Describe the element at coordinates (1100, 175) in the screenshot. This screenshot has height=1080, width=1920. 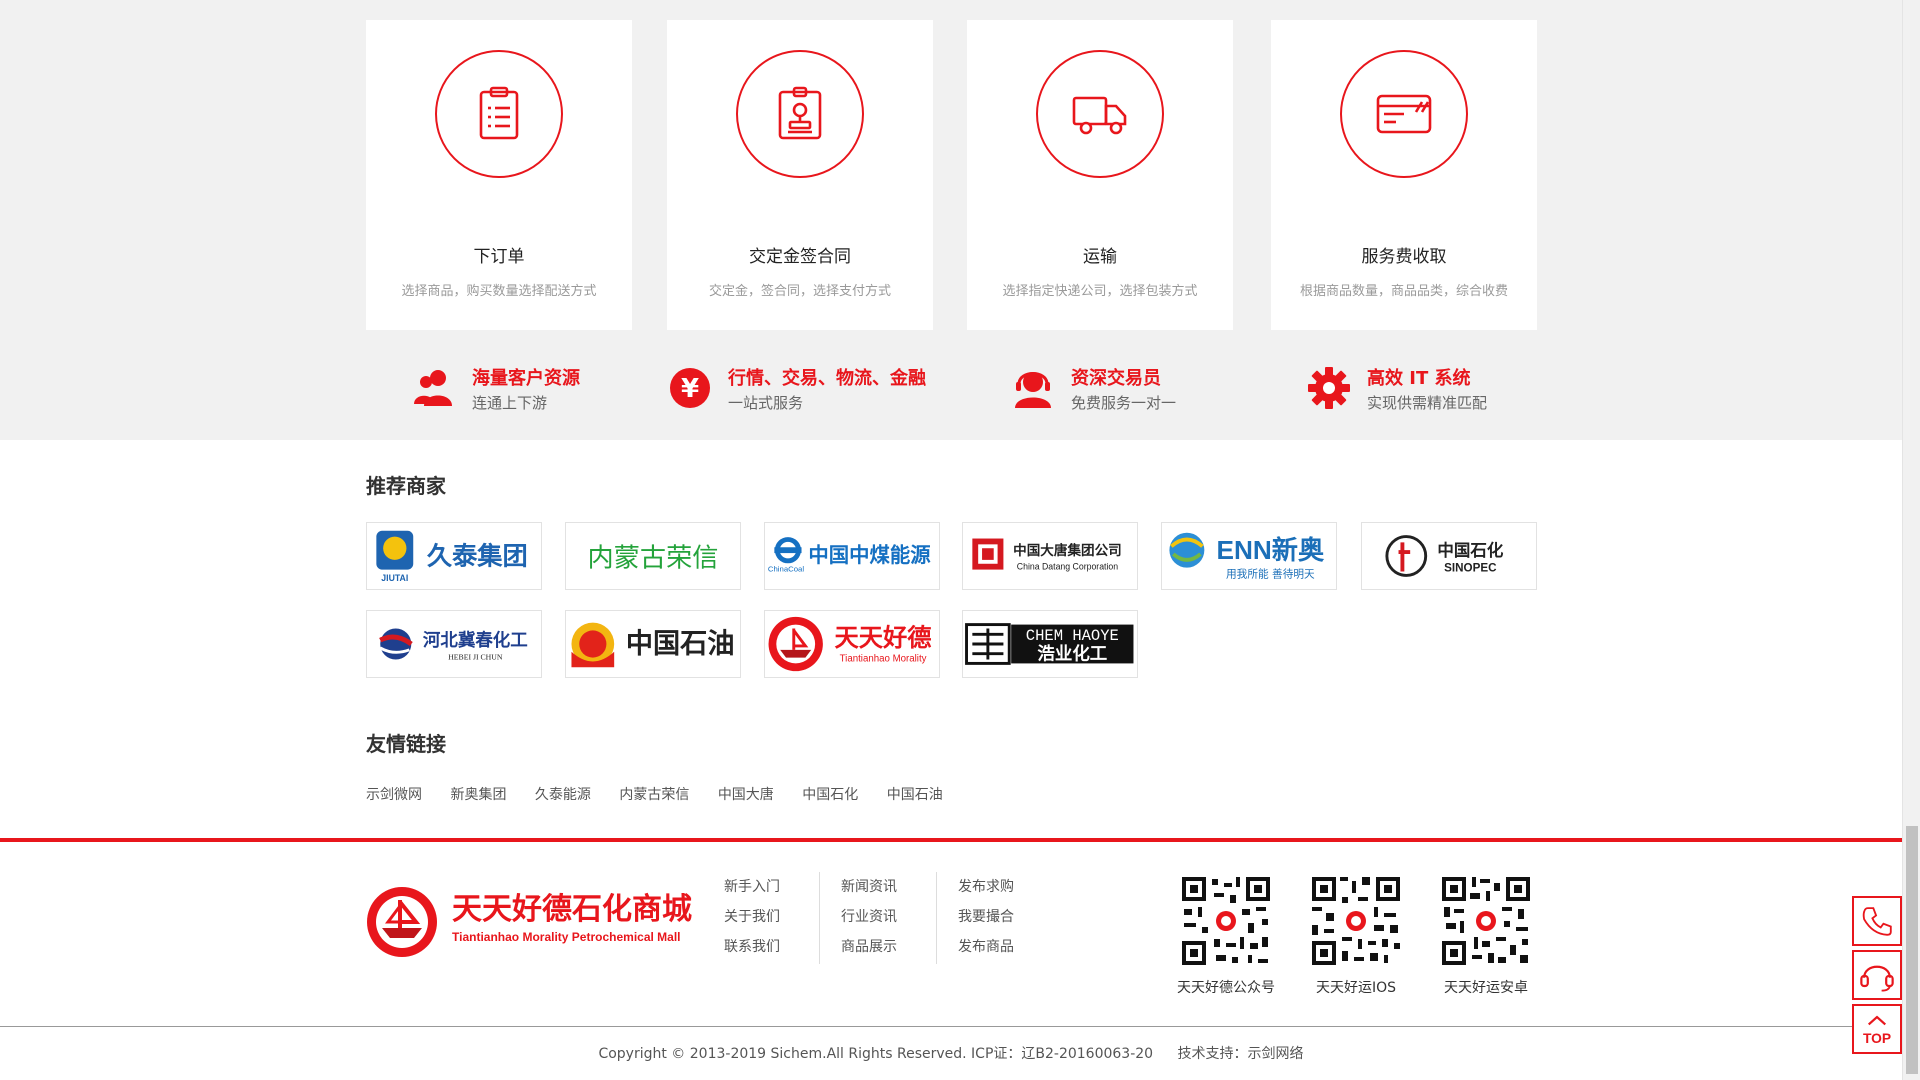
I see `step-card-transport: 运输 选择指定快递公司，选择包装方式` at that location.